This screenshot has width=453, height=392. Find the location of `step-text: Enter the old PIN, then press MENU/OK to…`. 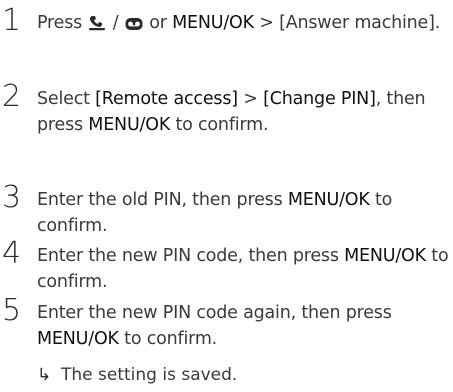

step-text: Enter the old PIN, then press MENU/OK to… is located at coordinates (245, 213).